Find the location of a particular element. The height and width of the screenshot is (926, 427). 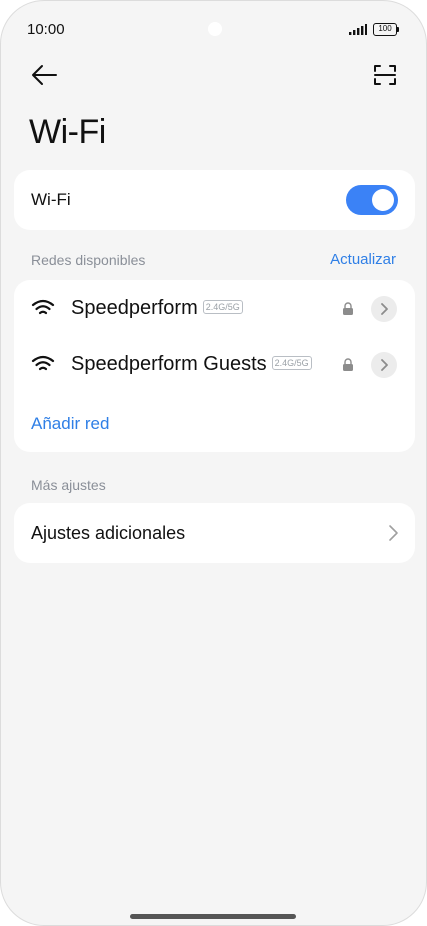

scan-qr-button is located at coordinates (385, 75).